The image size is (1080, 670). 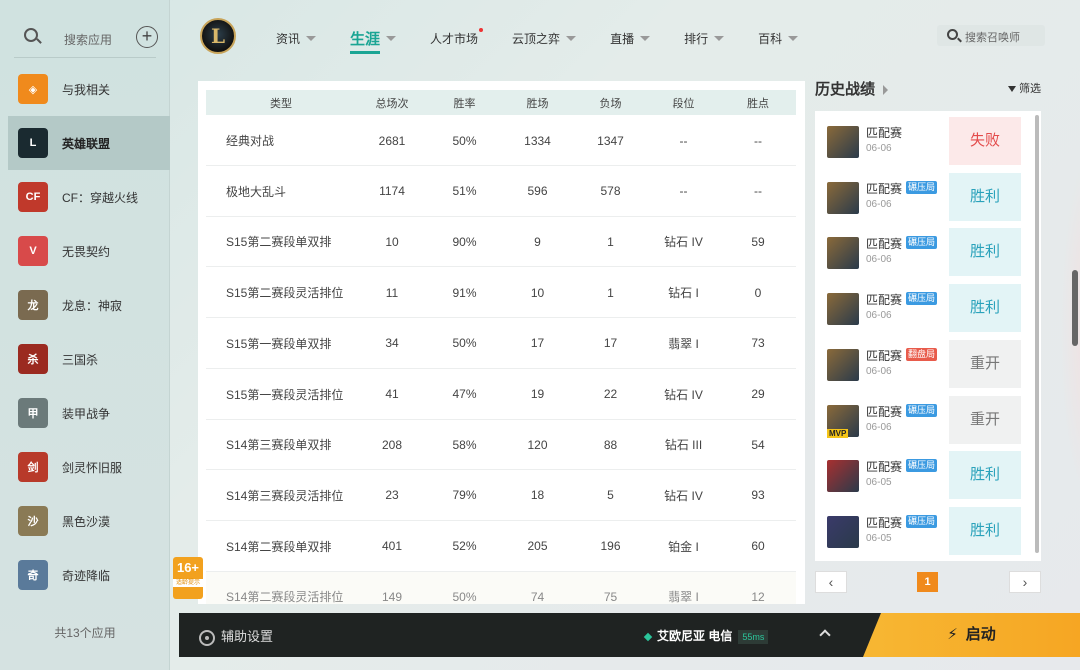 I want to click on server-status-icon, so click(x=648, y=637).